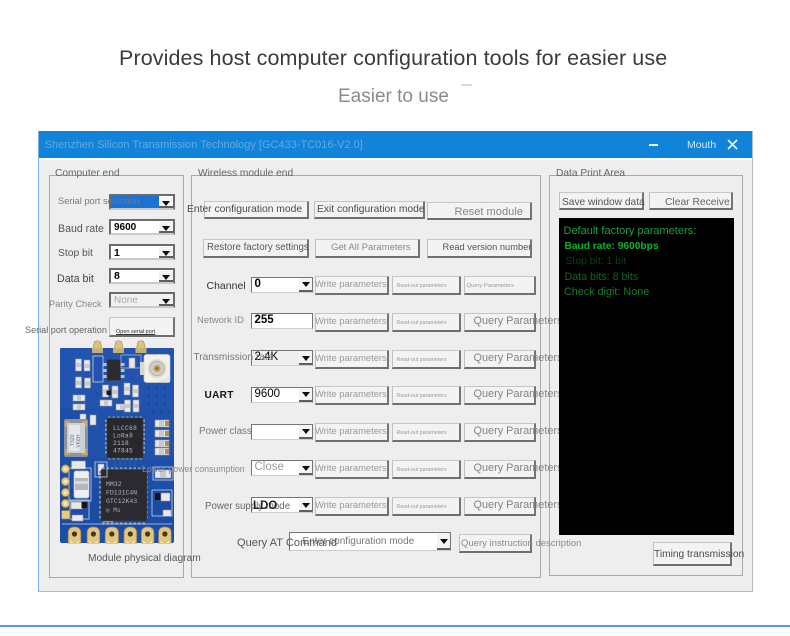 The width and height of the screenshot is (790, 636). Describe the element at coordinates (123, 451) in the screenshot. I see `svg-text: 47845` at that location.